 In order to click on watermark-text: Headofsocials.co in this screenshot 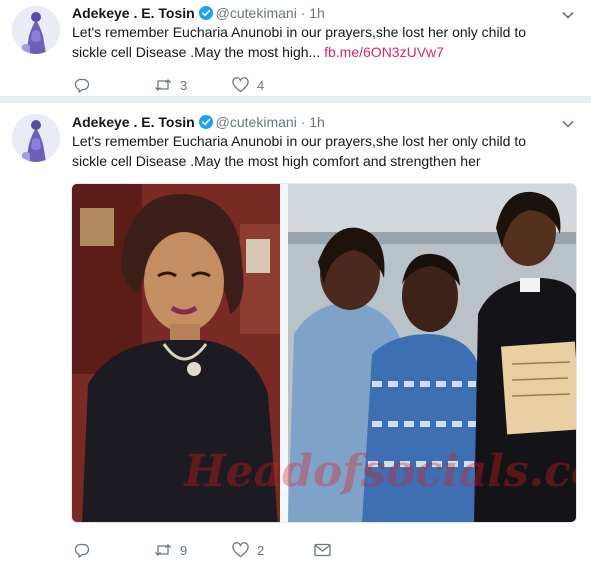, I will do `click(380, 471)`.